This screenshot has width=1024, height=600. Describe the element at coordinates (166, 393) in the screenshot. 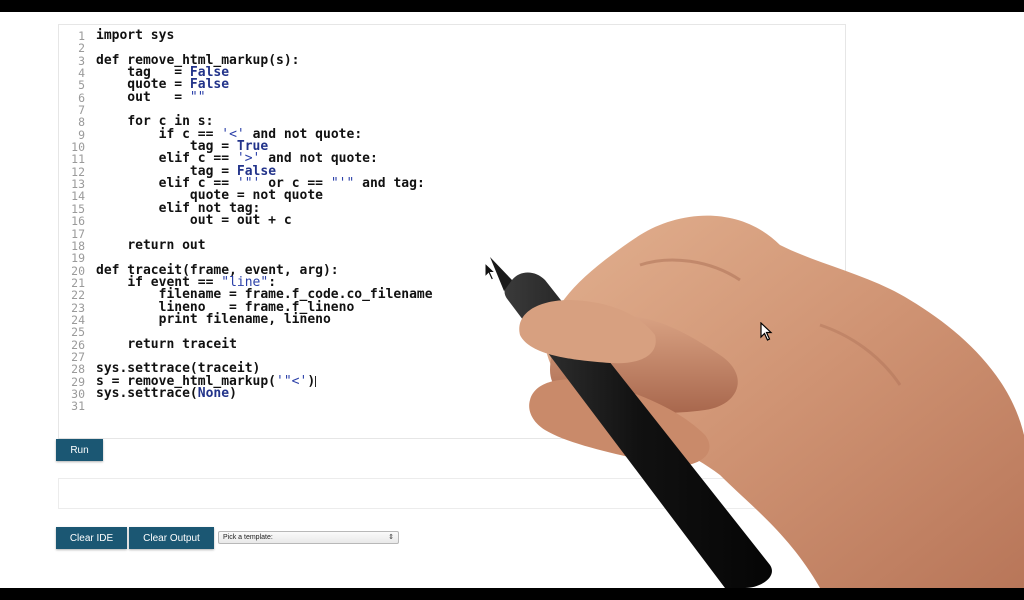

I see `code-text: sys.settrace(None)` at that location.